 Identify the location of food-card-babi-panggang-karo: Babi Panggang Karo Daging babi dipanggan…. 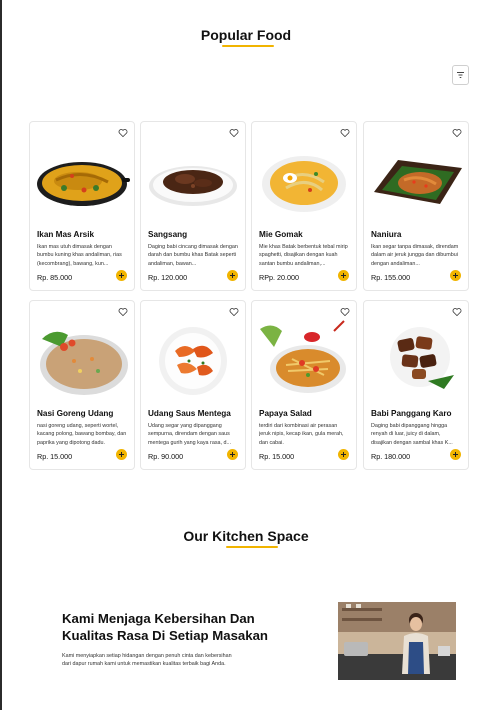
(416, 385).